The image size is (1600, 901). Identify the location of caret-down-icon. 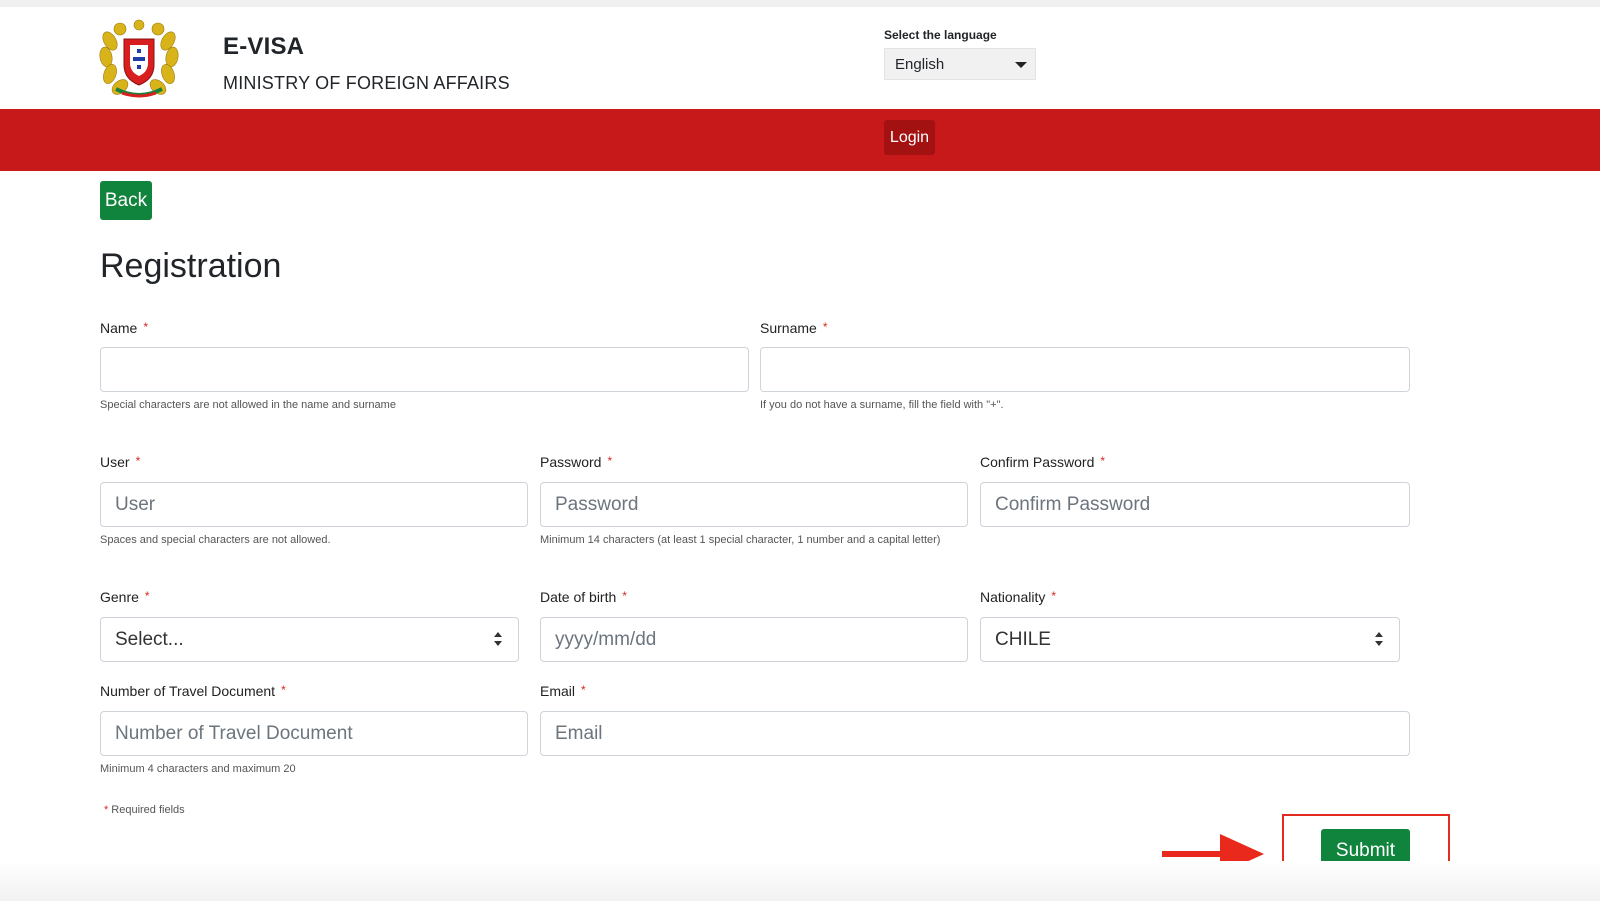
(1021, 65).